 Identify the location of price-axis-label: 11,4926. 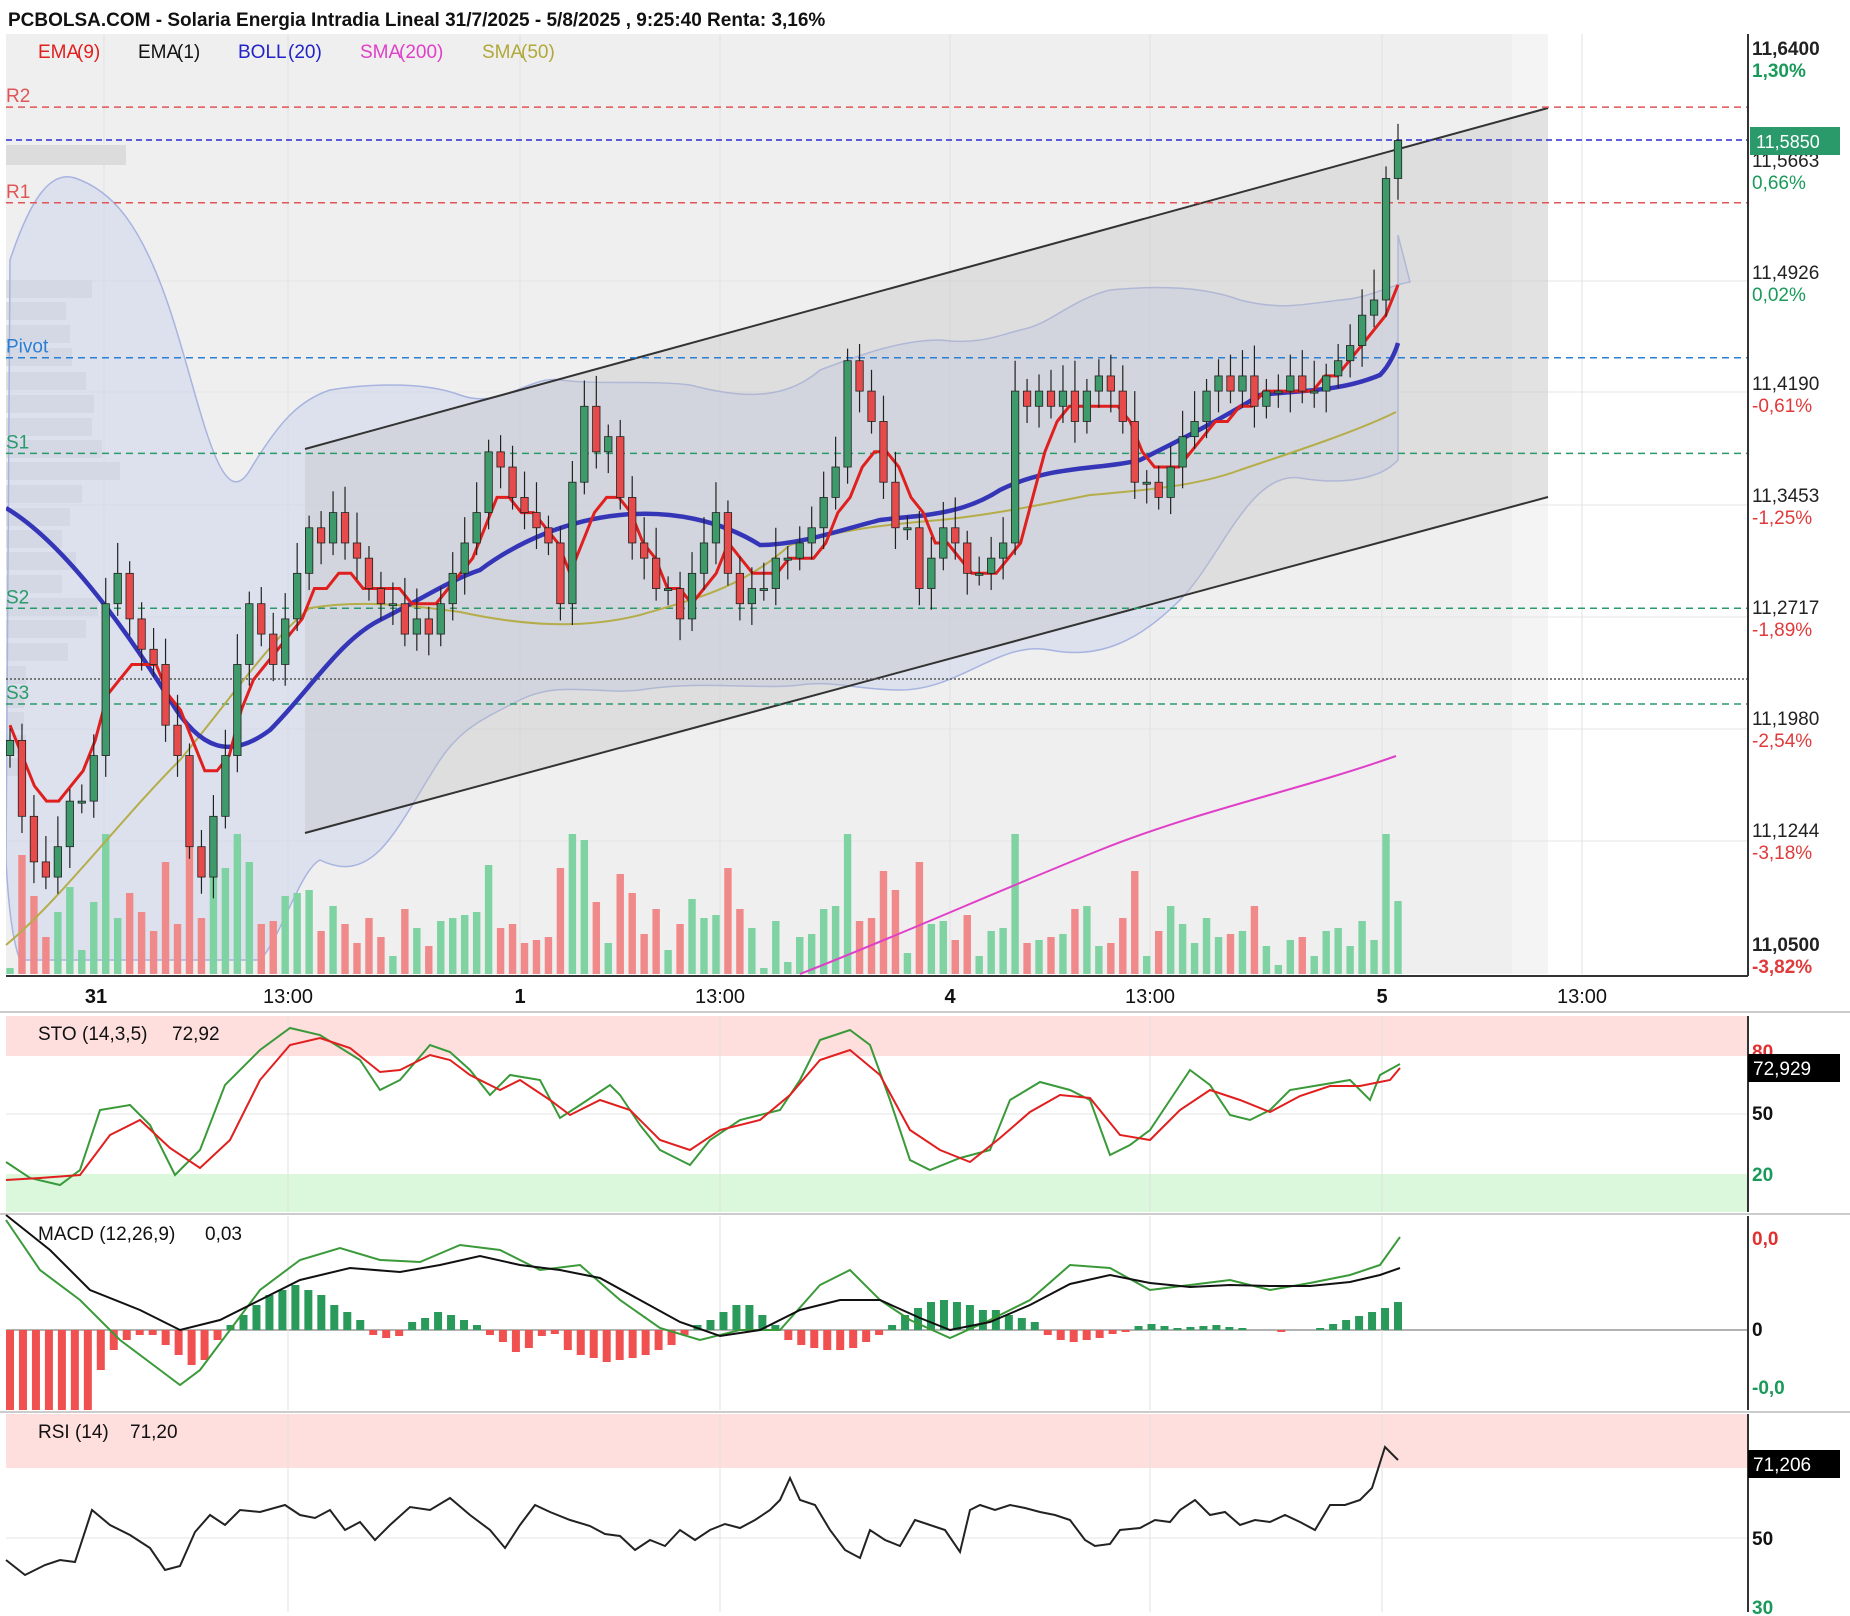
(1785, 273).